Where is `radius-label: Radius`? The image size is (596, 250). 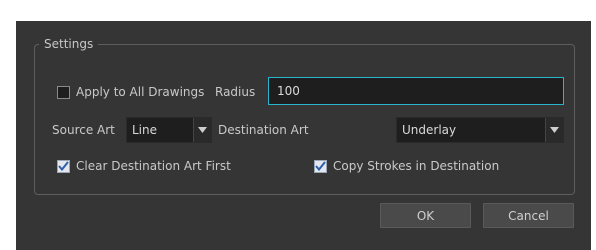 radius-label: Radius is located at coordinates (235, 92).